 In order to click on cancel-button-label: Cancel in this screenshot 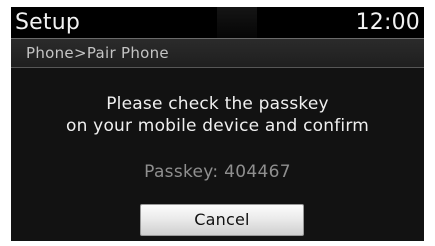, I will do `click(222, 219)`.